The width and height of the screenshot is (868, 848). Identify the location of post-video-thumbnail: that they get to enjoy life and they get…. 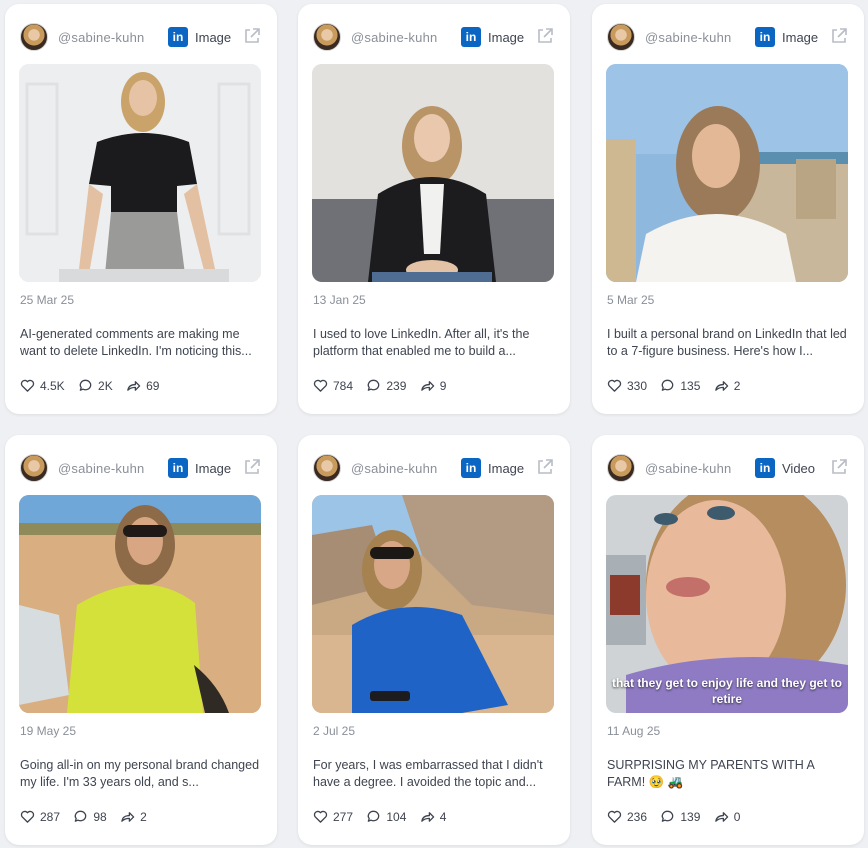
(727, 604).